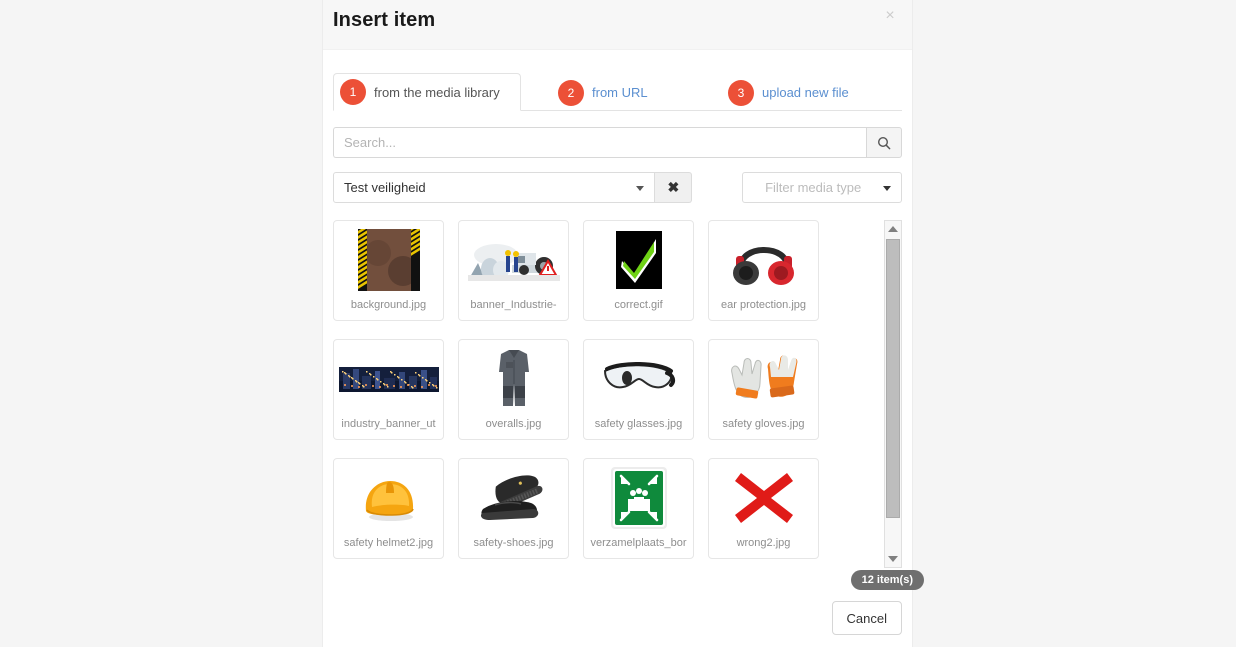  Describe the element at coordinates (638, 260) in the screenshot. I see `media-thumbnail-correct-check-icon` at that location.